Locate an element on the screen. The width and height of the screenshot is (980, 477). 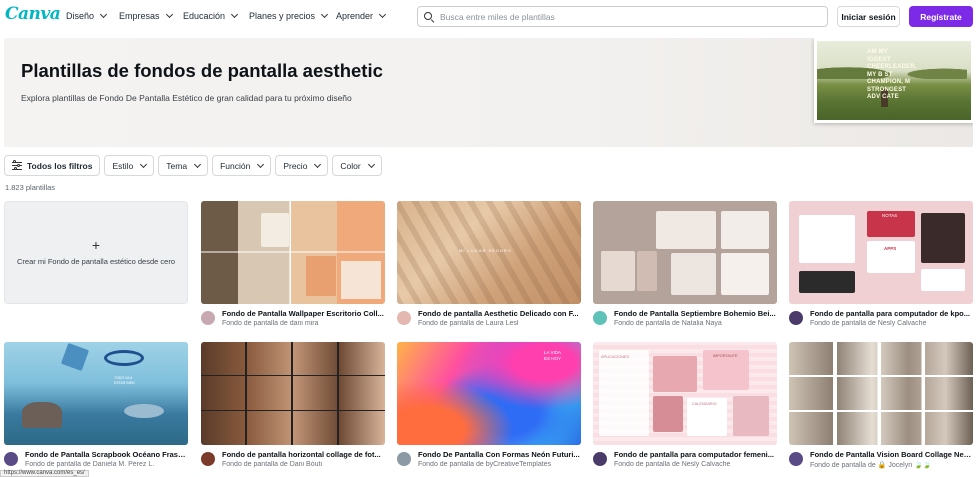
filter-color: Color is located at coordinates (357, 165).